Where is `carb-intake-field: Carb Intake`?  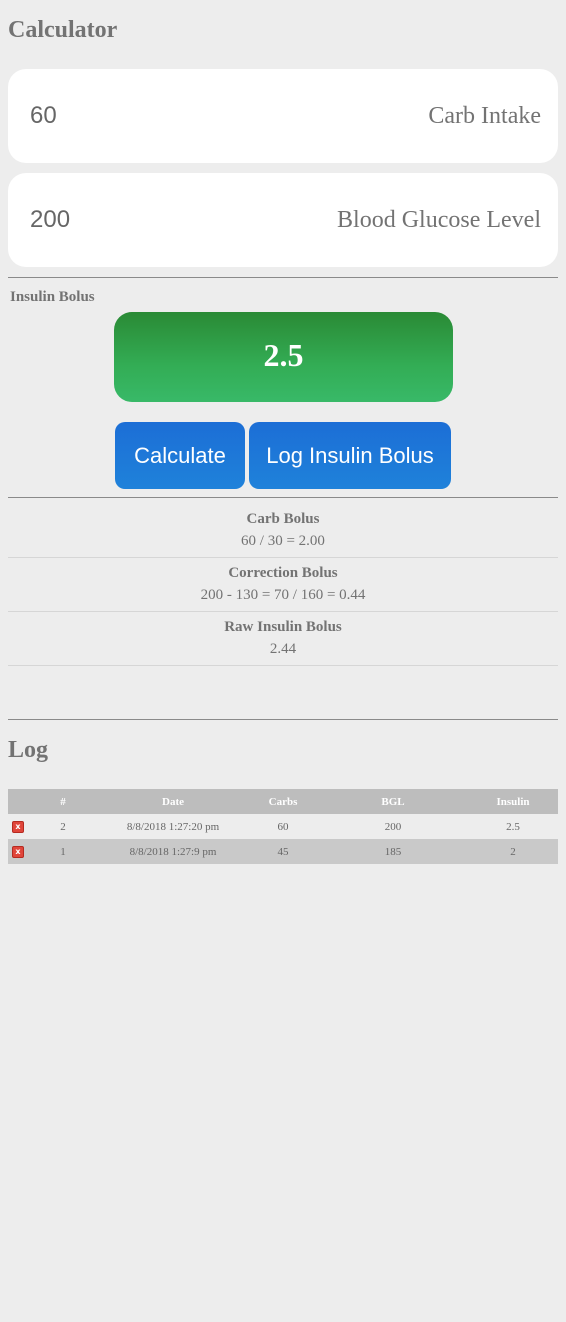
carb-intake-field: Carb Intake is located at coordinates (283, 116).